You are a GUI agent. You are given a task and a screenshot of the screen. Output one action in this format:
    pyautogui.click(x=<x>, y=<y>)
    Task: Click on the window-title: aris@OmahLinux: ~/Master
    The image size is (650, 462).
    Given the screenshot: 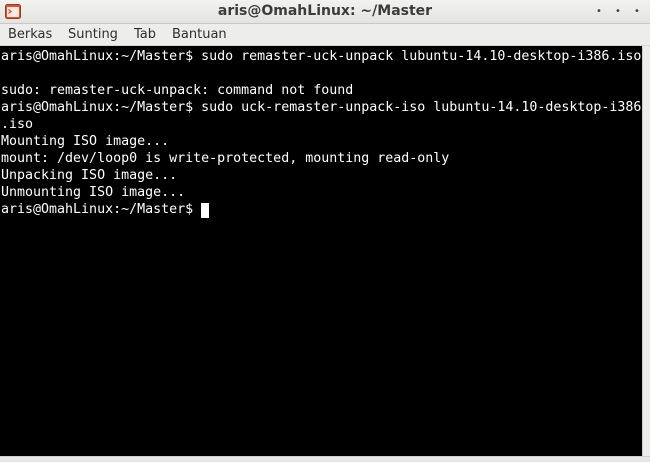 What is the action you would take?
    pyautogui.click(x=325, y=11)
    